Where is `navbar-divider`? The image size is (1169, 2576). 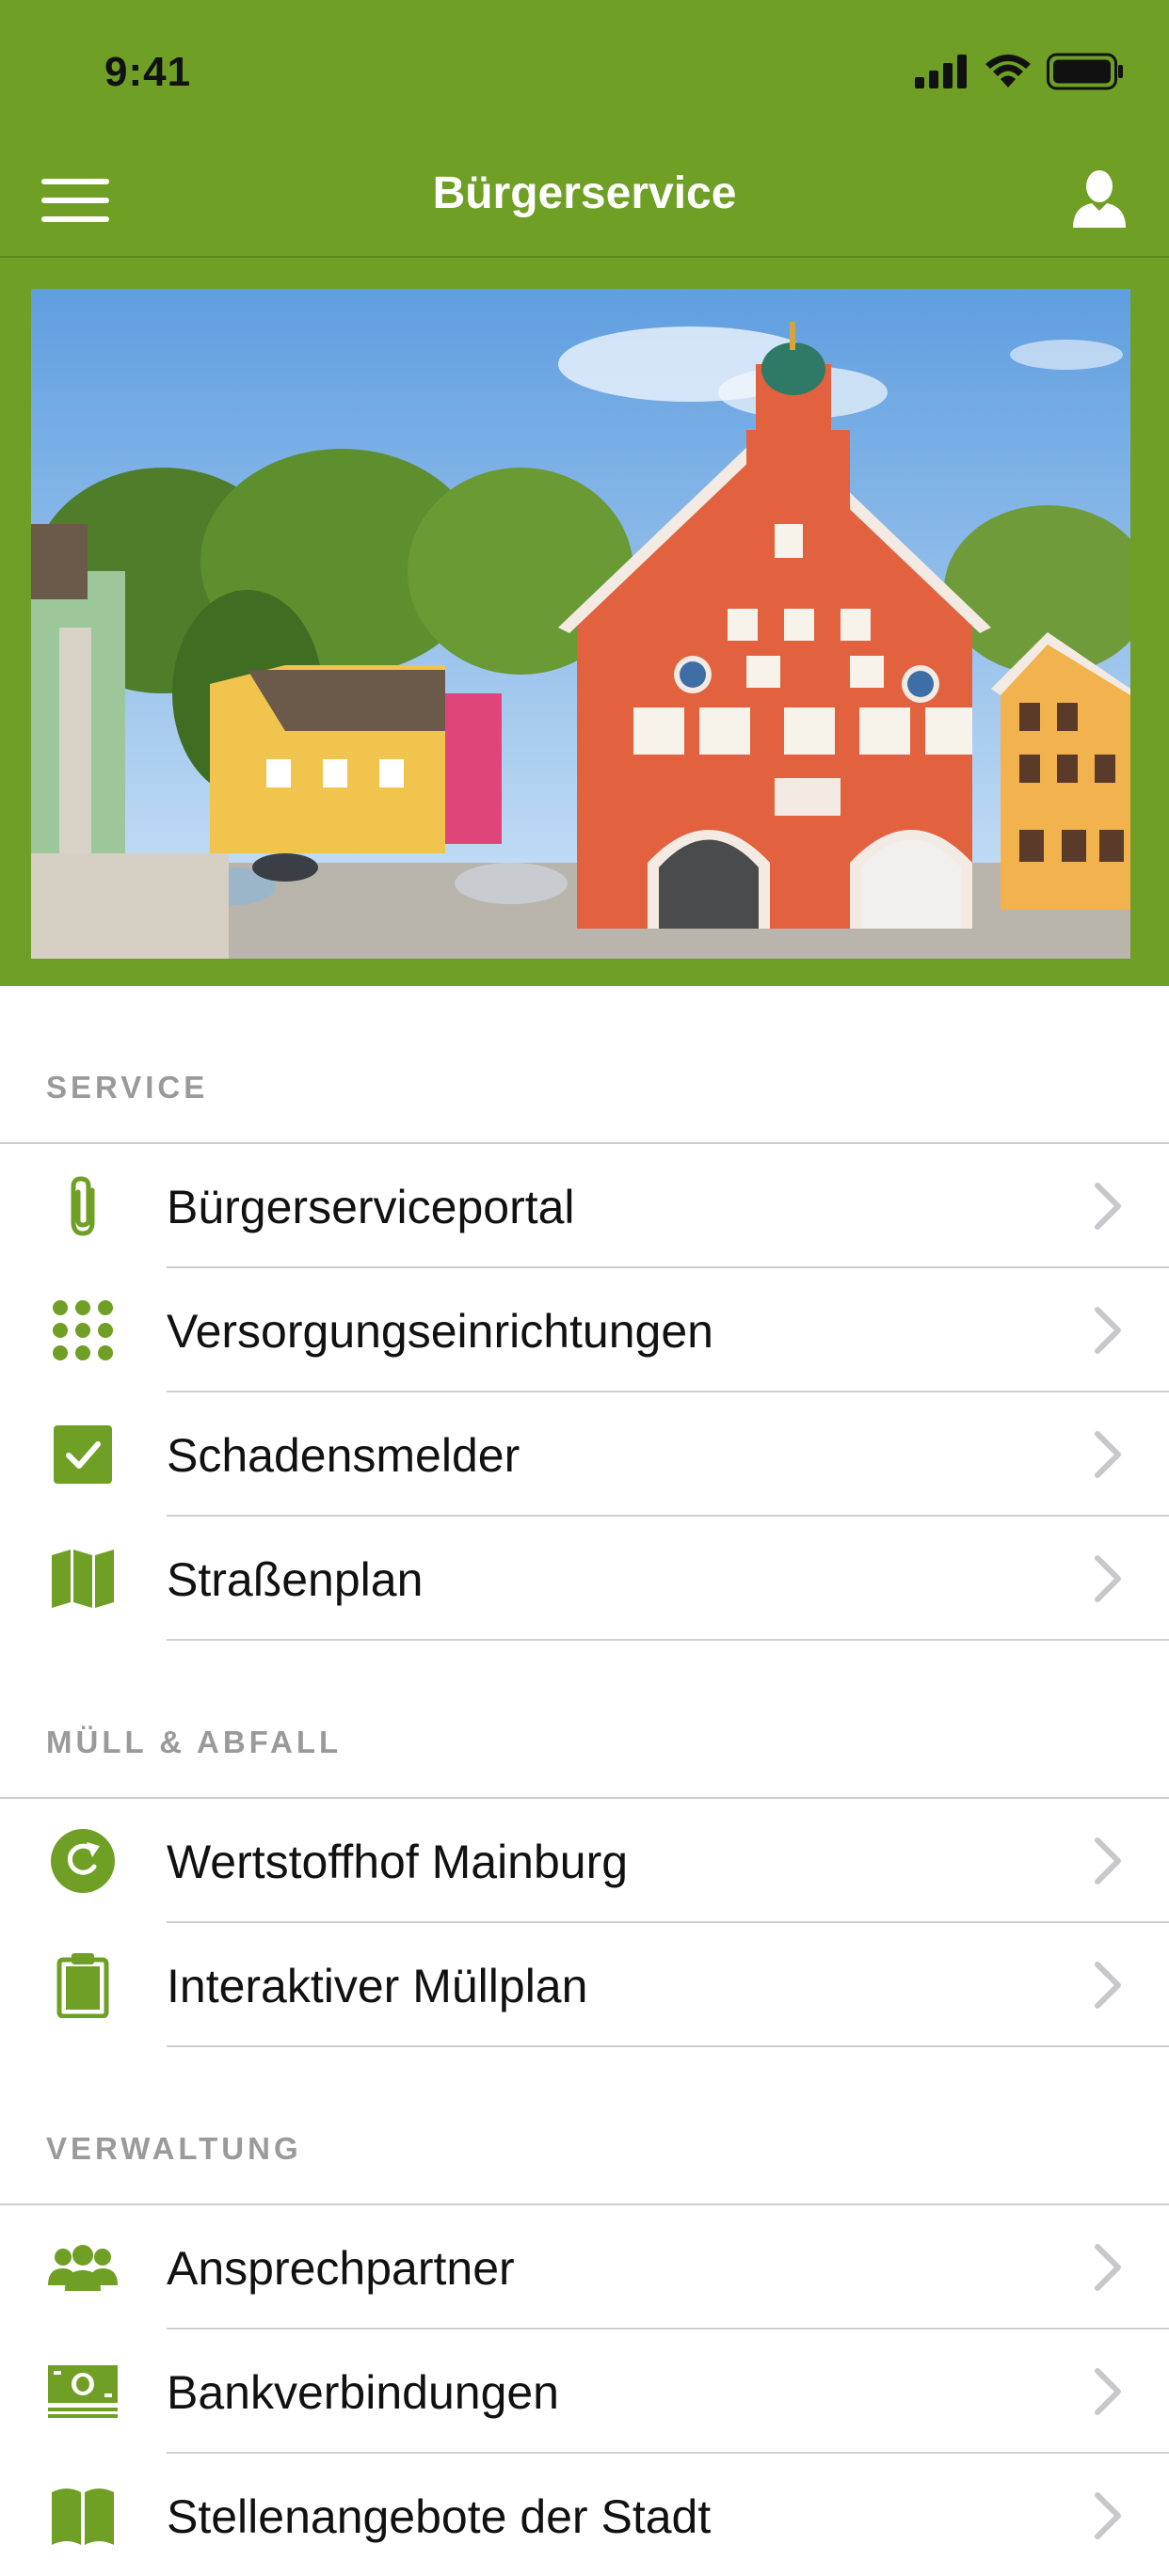 navbar-divider is located at coordinates (584, 257).